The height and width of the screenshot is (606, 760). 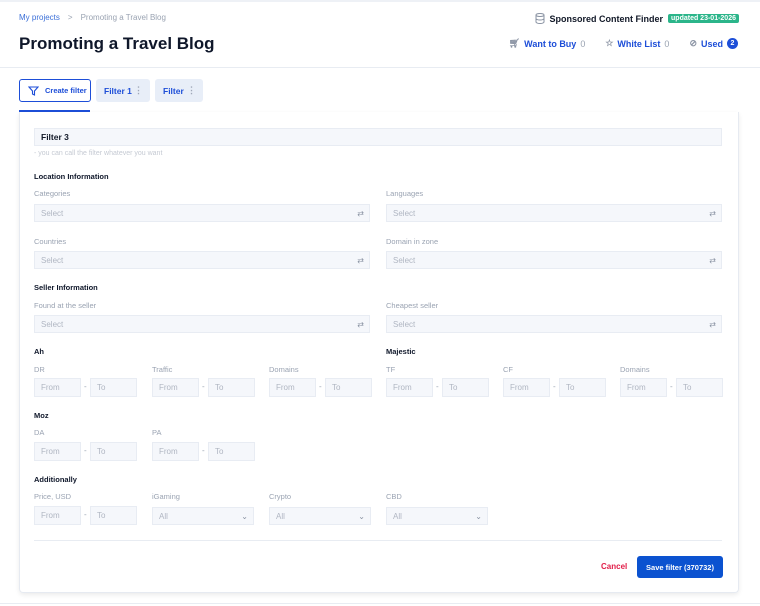 What do you see at coordinates (157, 432) in the screenshot?
I see `range-label: PA` at bounding box center [157, 432].